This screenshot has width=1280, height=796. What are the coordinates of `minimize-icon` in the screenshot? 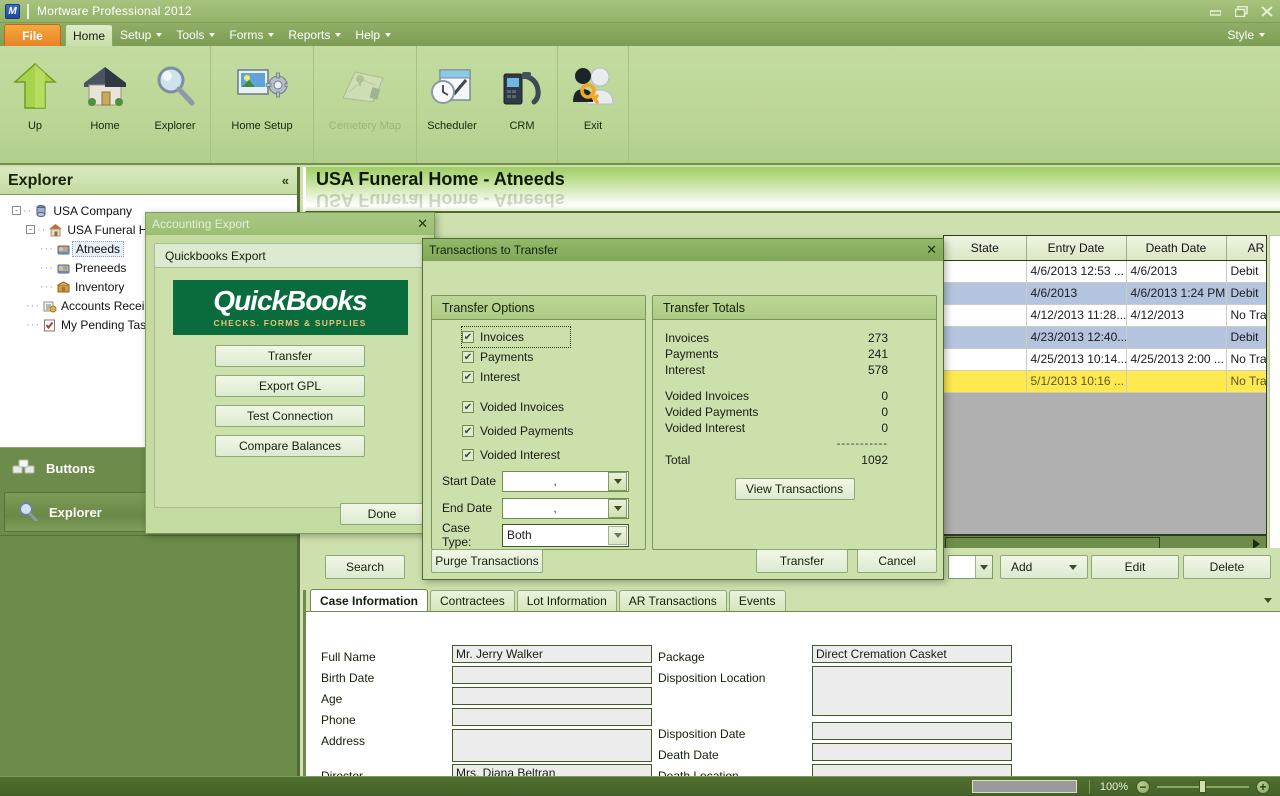 It's located at (1215, 11).